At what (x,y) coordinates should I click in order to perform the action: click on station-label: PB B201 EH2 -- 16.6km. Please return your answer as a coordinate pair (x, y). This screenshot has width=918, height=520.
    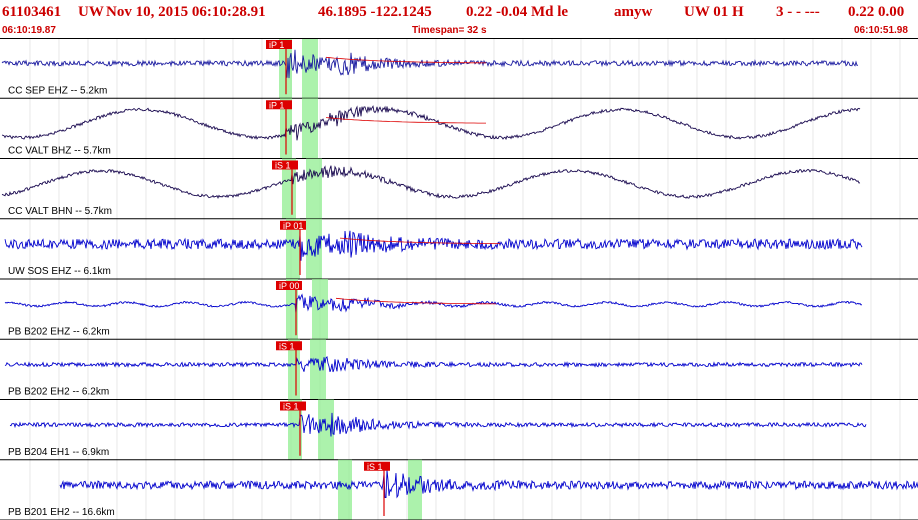
    Looking at the image, I should click on (61, 512).